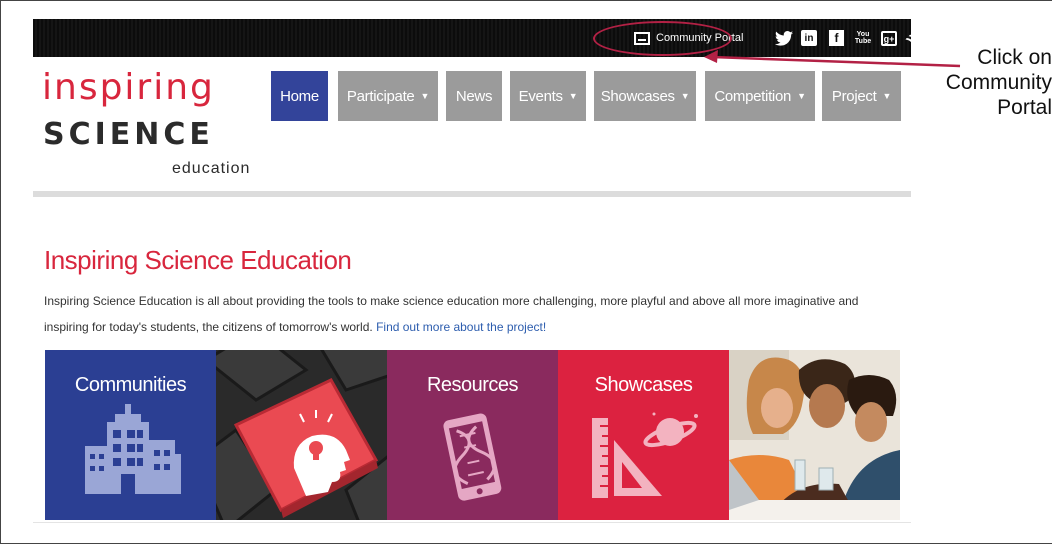 The height and width of the screenshot is (544, 1052). What do you see at coordinates (472, 457) in the screenshot?
I see `dna-phone-icon` at bounding box center [472, 457].